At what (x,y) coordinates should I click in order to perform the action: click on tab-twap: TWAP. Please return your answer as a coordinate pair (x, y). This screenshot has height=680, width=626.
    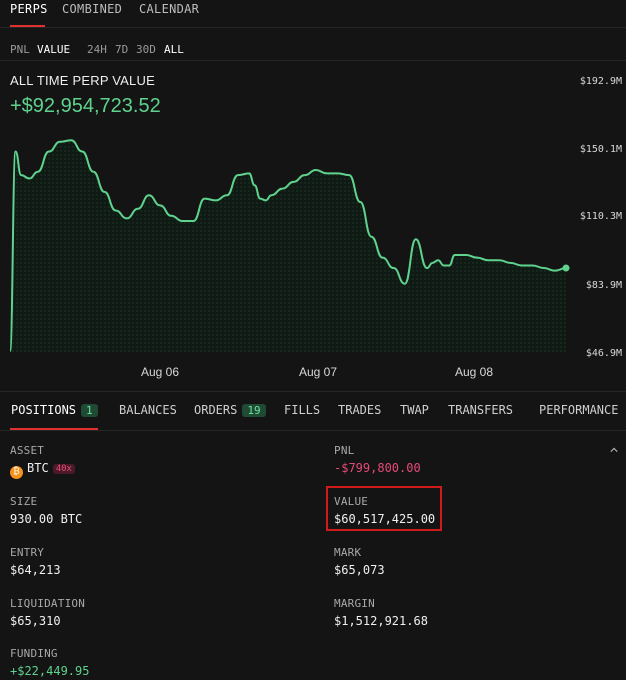
    Looking at the image, I should click on (414, 410).